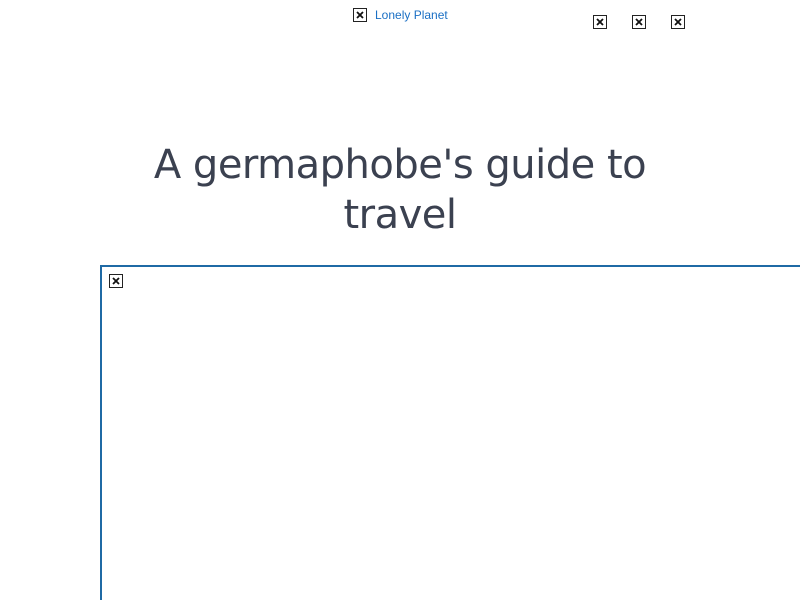 This screenshot has height=600, width=800. What do you see at coordinates (411, 15) in the screenshot?
I see `logo-label: Lonely Planet` at bounding box center [411, 15].